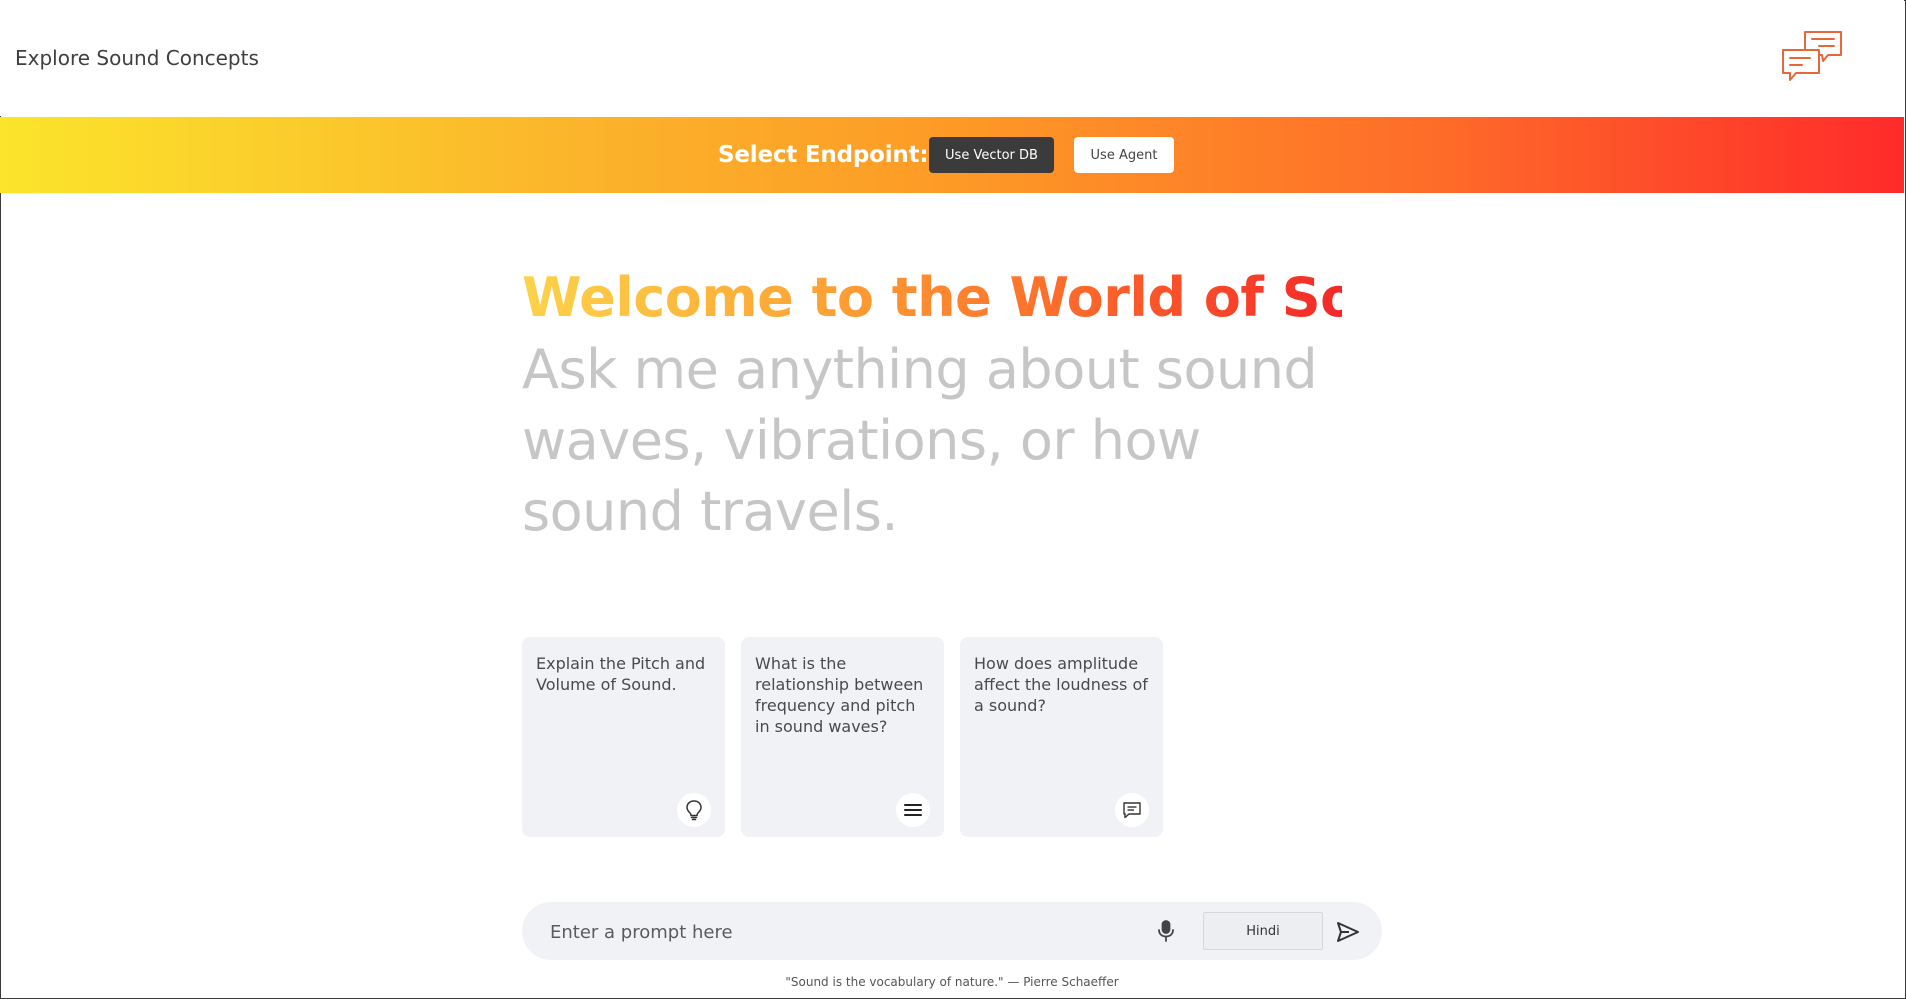 This screenshot has width=1906, height=999. I want to click on prompt-input, so click(830, 932).